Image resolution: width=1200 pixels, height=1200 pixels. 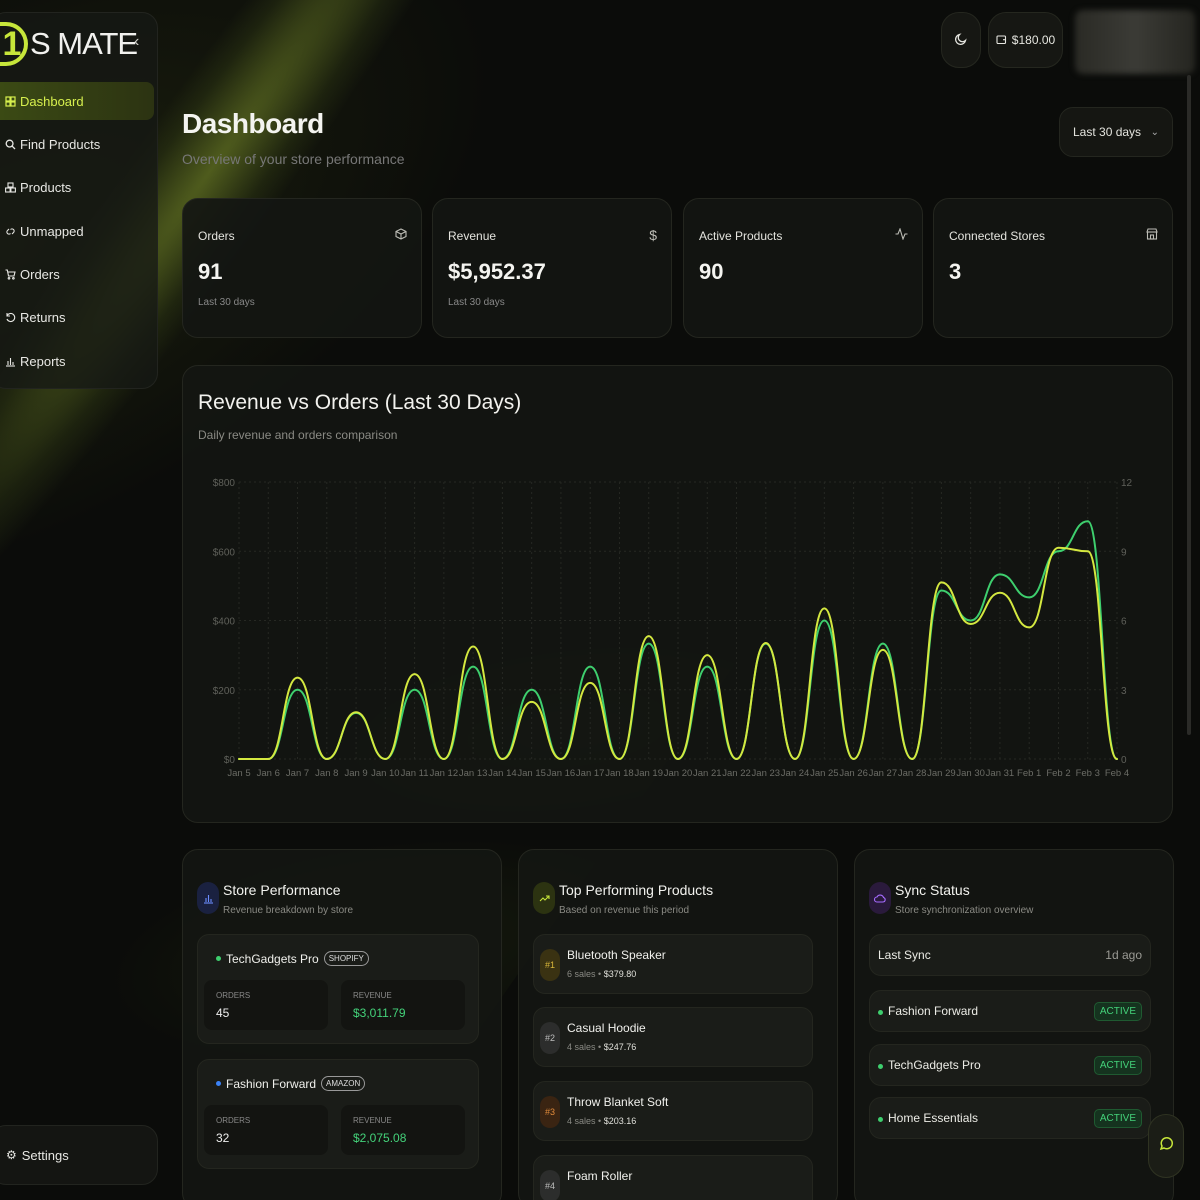 What do you see at coordinates (288, 910) in the screenshot?
I see `card-subtitle: Revenue breakdown by store` at bounding box center [288, 910].